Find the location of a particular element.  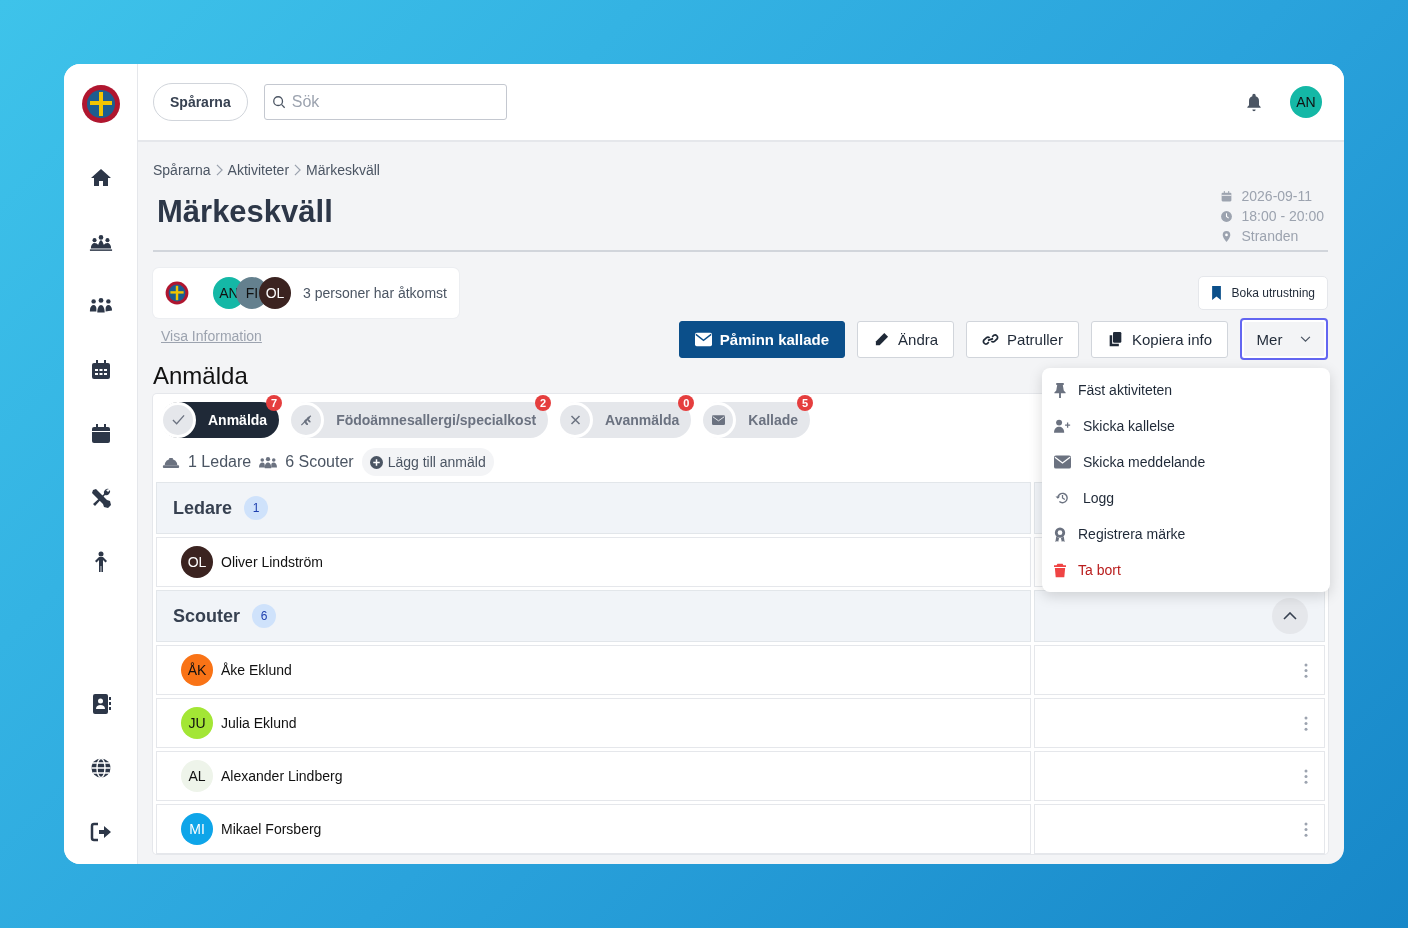

chevron-down-icon is located at coordinates (1306, 339).